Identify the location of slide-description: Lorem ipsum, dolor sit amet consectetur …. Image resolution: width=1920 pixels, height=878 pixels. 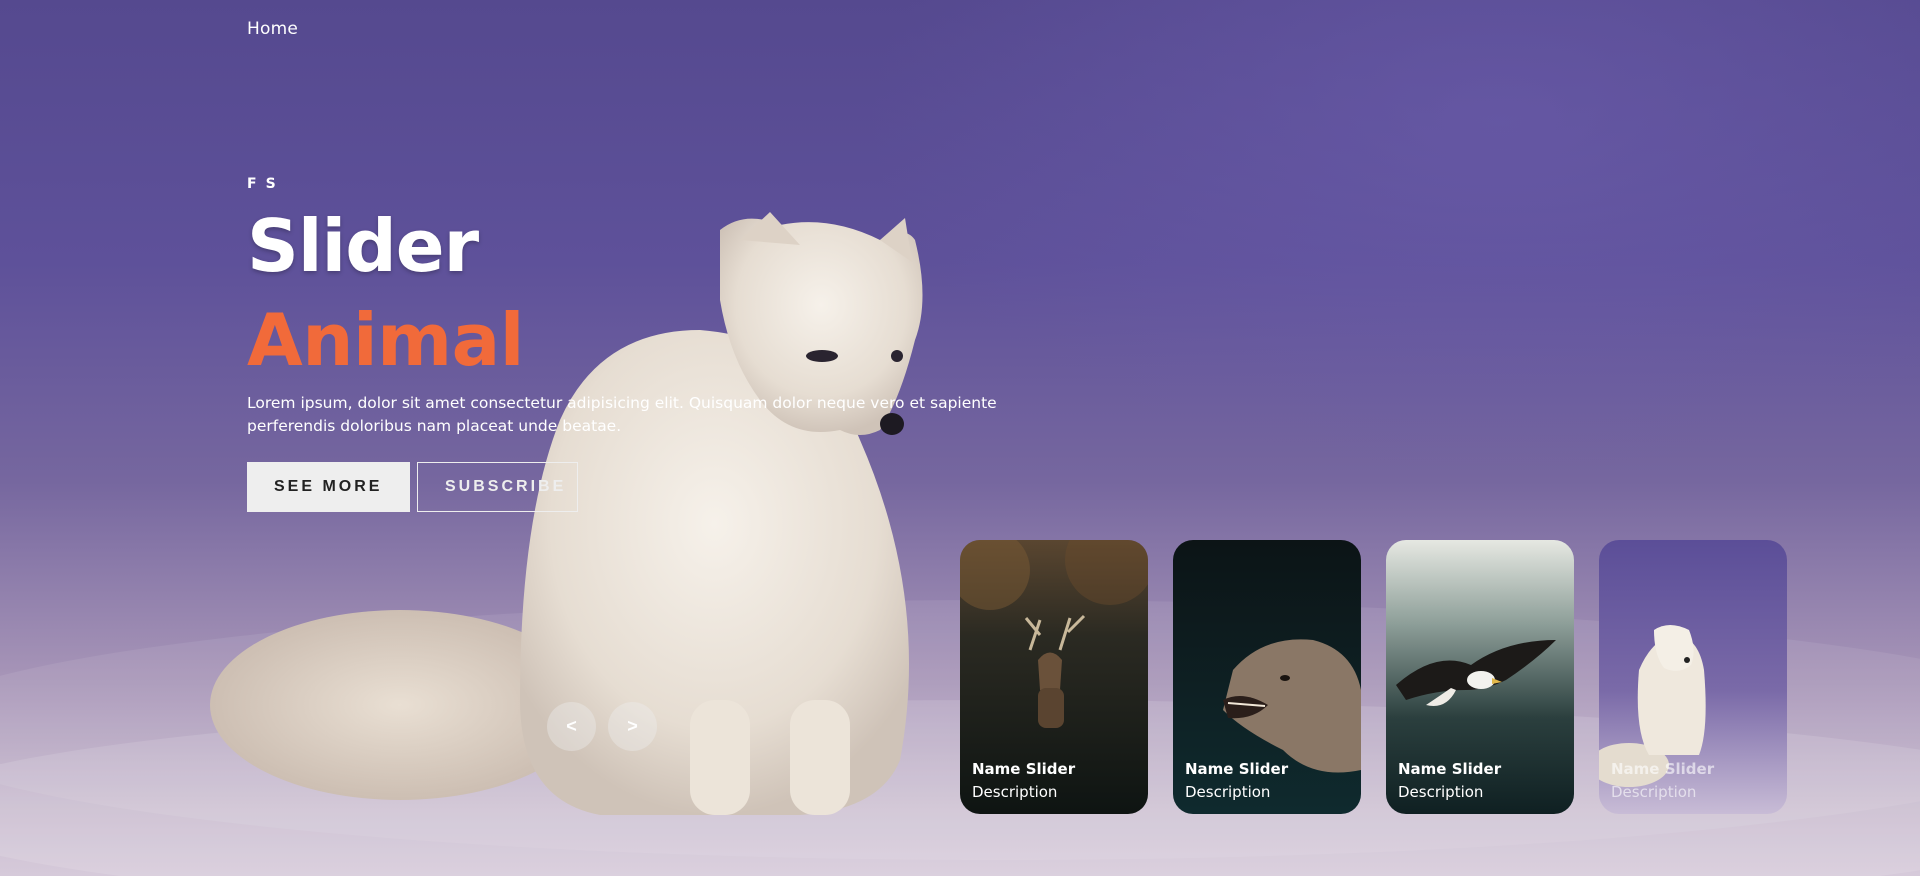
(622, 414).